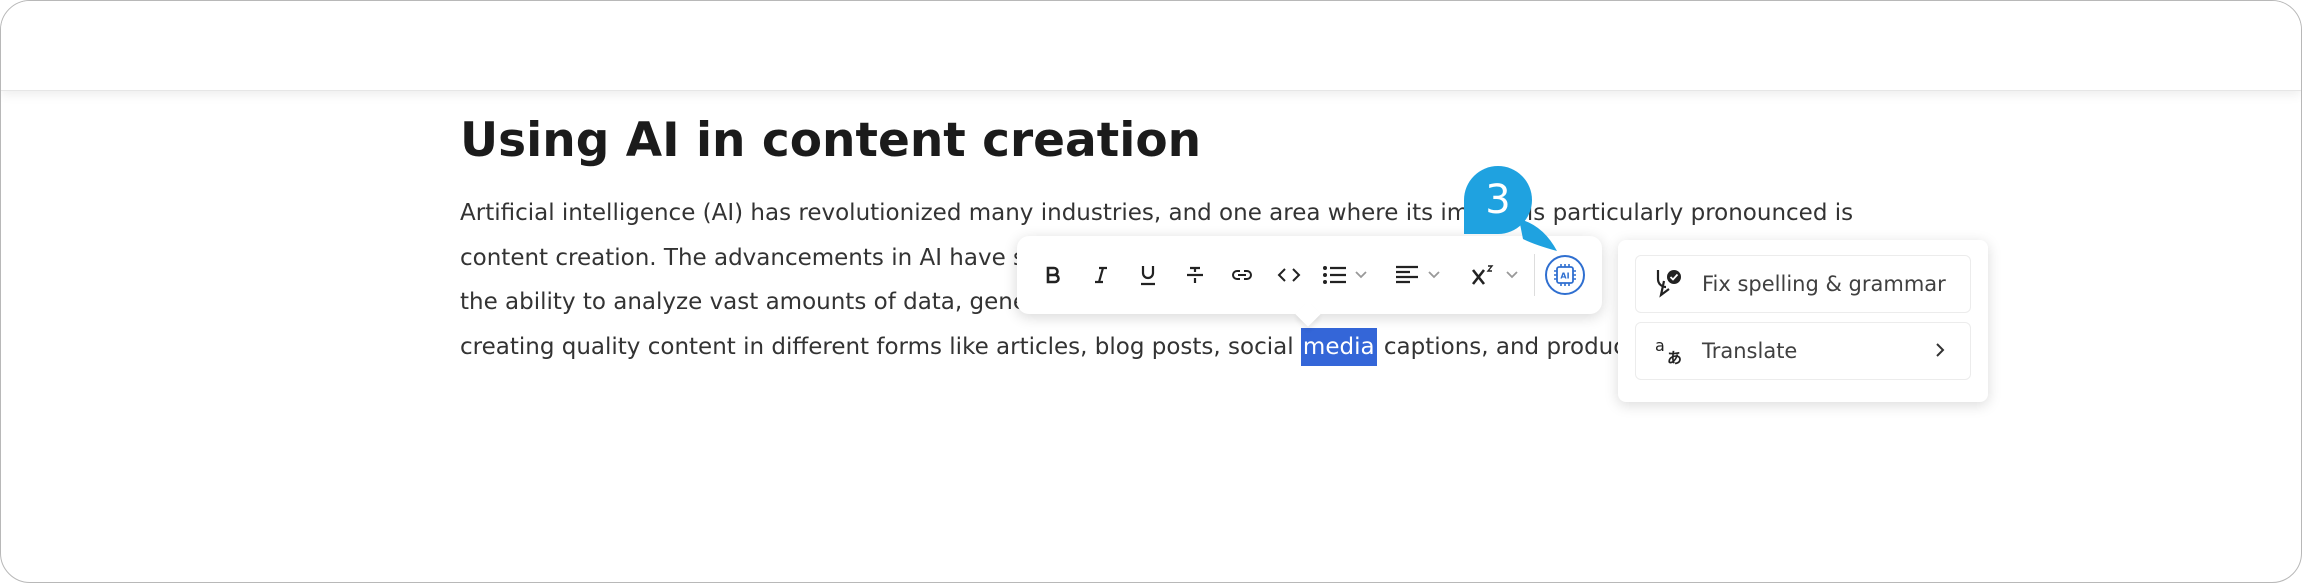  I want to click on align-left-icon, so click(1407, 274).